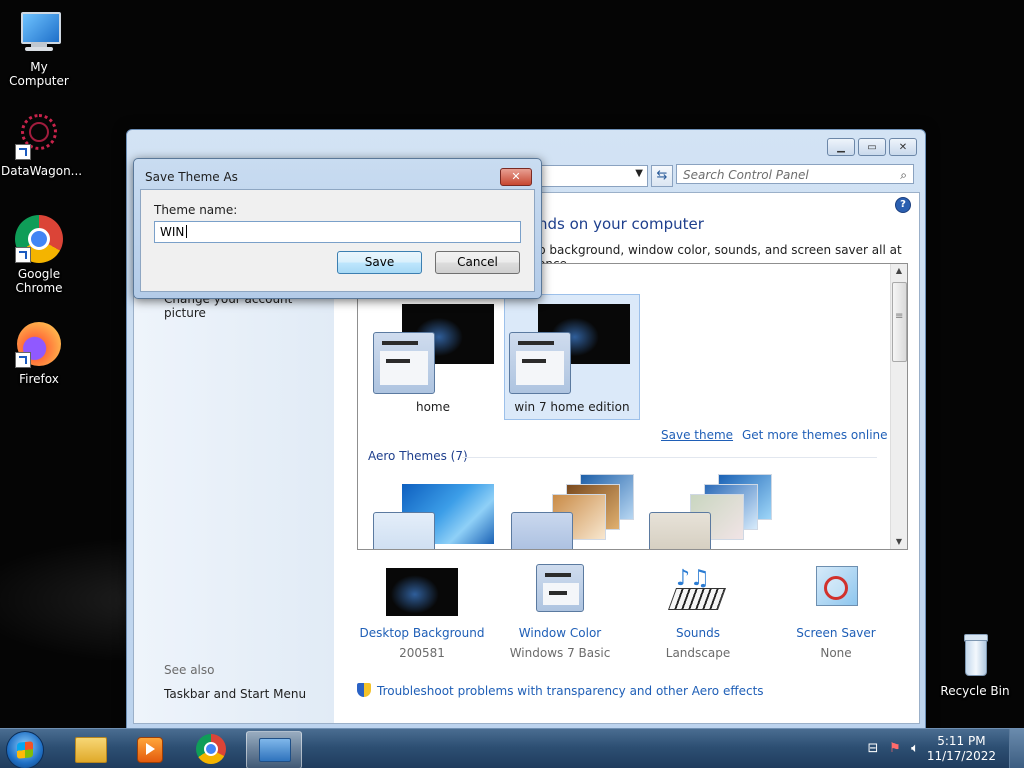 The height and width of the screenshot is (768, 1024). What do you see at coordinates (191, 177) in the screenshot?
I see `dialog-title: Save Theme As` at bounding box center [191, 177].